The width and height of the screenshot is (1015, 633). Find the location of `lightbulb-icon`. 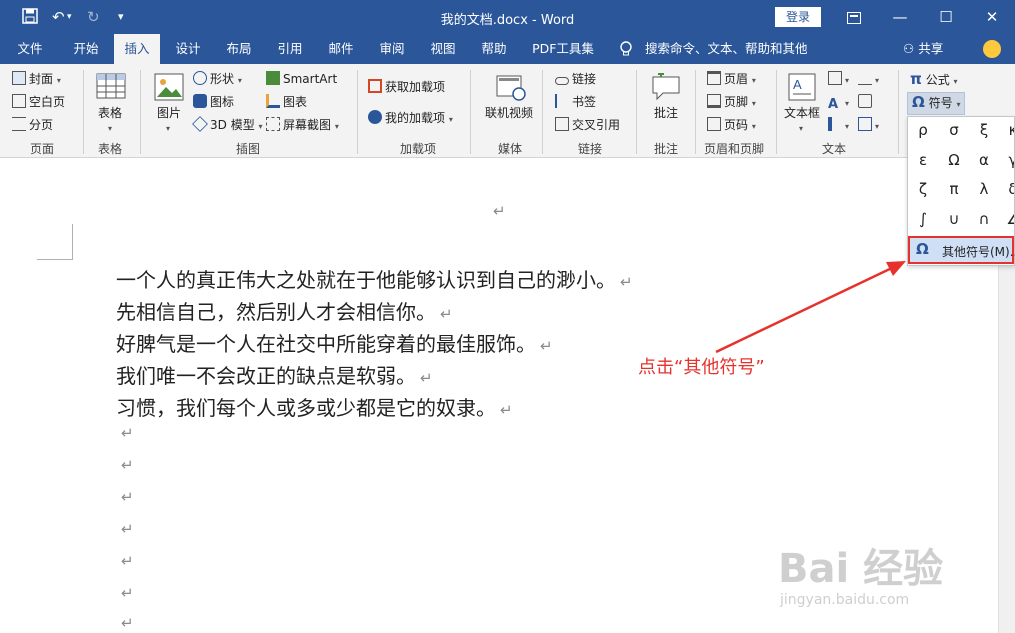

lightbulb-icon is located at coordinates (626, 49).